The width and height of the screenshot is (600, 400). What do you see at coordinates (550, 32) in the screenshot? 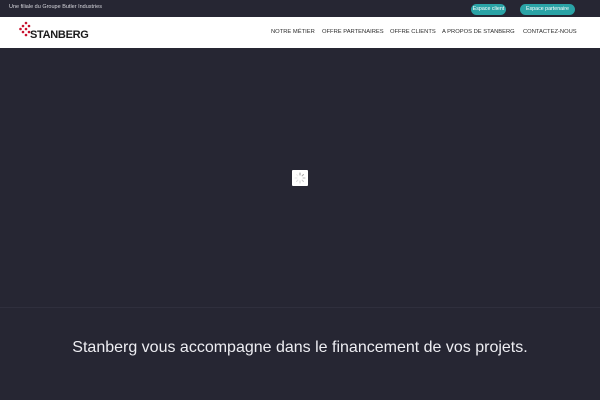
I see `nav-contactez-nous: CONTACTEZ-NOUS` at bounding box center [550, 32].